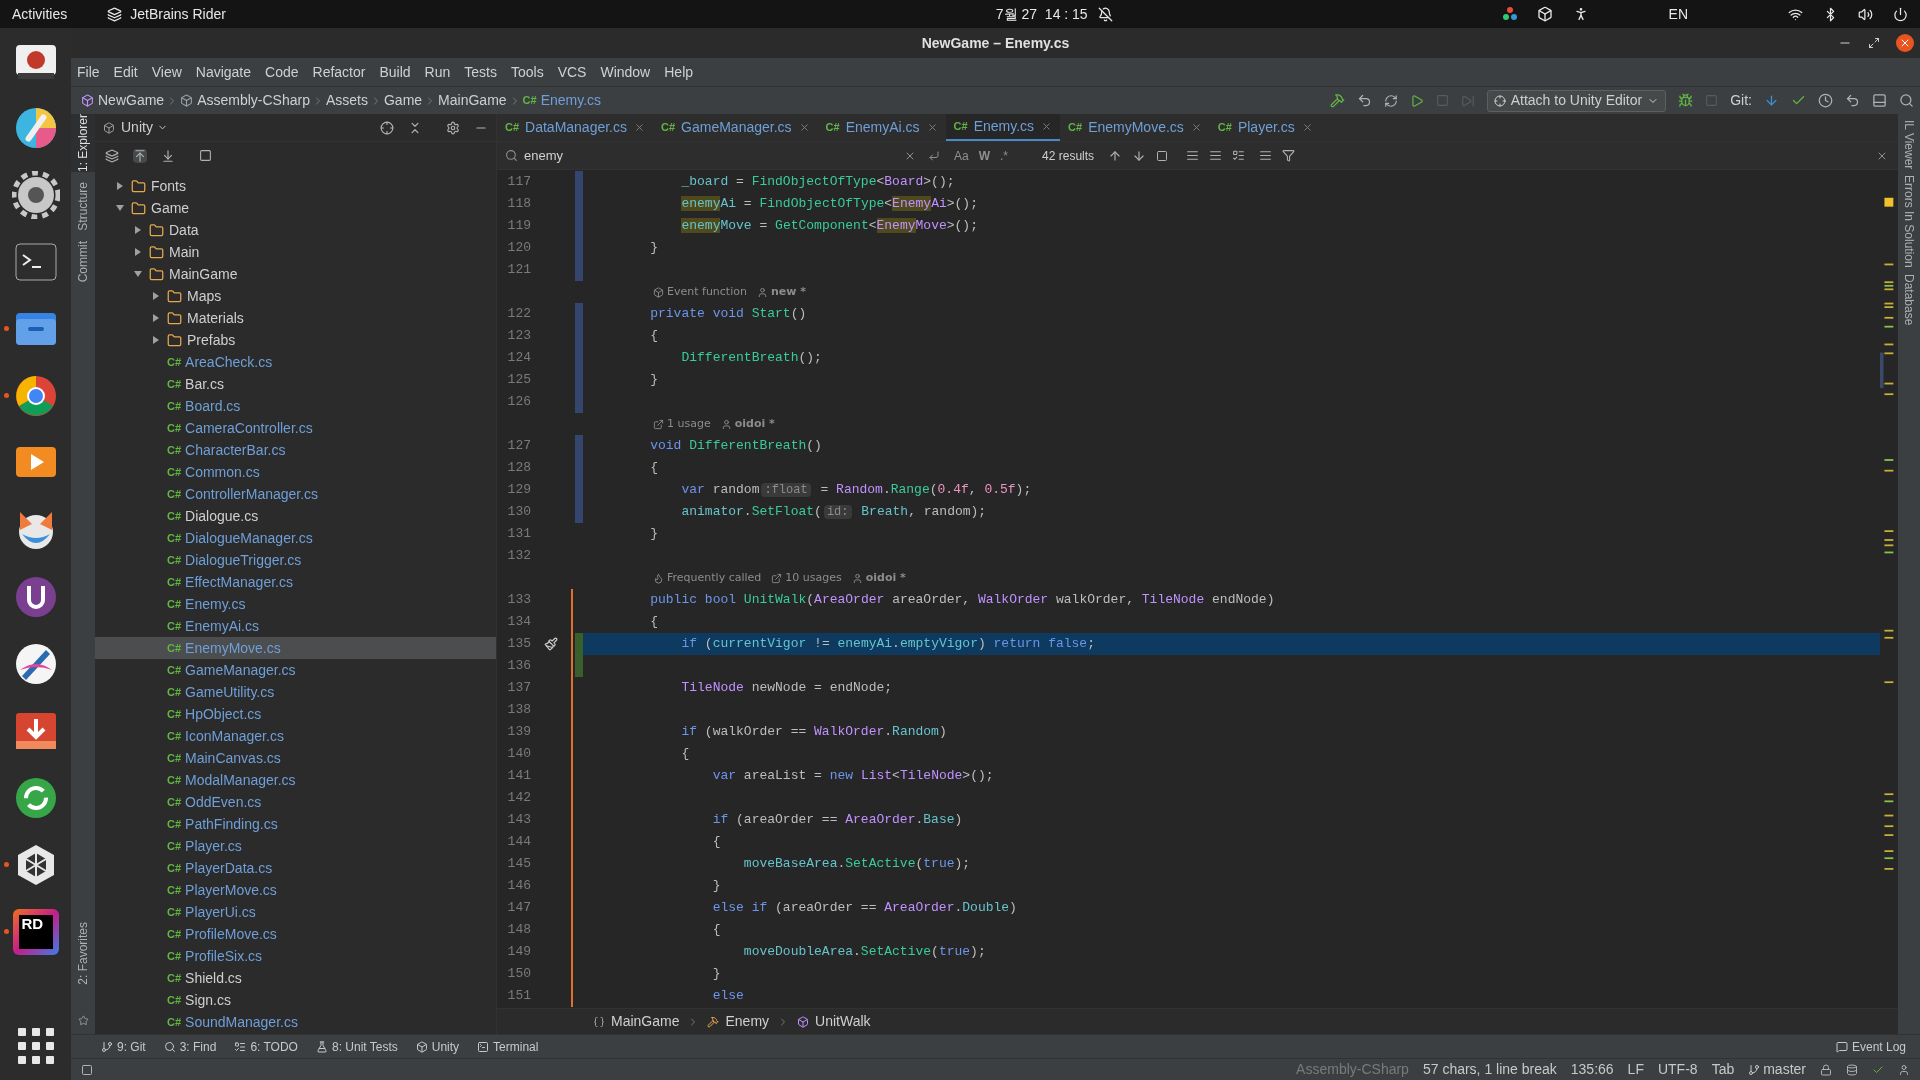 The width and height of the screenshot is (1920, 1080). I want to click on file-row: C# EnemyMove.cs, so click(295, 648).